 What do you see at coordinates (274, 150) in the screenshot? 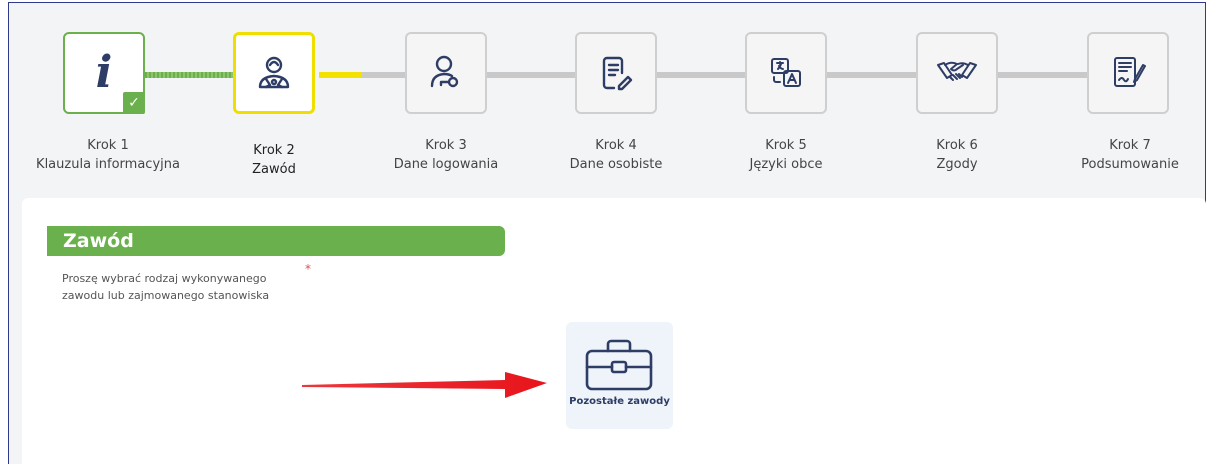
I see `step-2-title: Krok 2` at bounding box center [274, 150].